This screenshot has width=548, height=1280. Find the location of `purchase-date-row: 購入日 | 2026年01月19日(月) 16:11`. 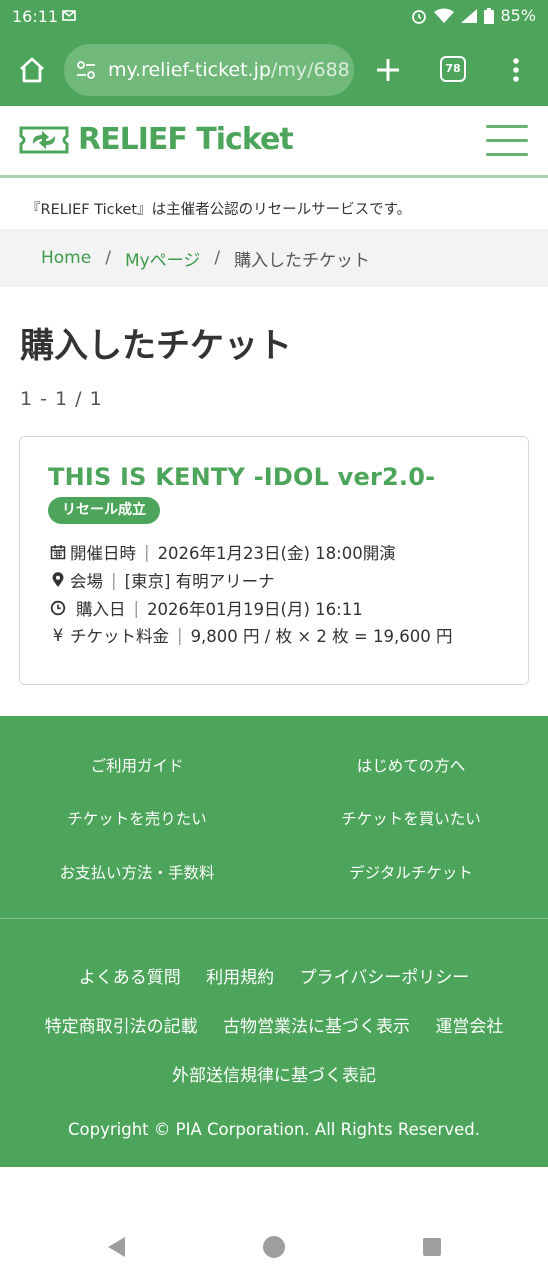

purchase-date-row: 購入日 | 2026年01月19日(月) 16:11 is located at coordinates (206, 608).